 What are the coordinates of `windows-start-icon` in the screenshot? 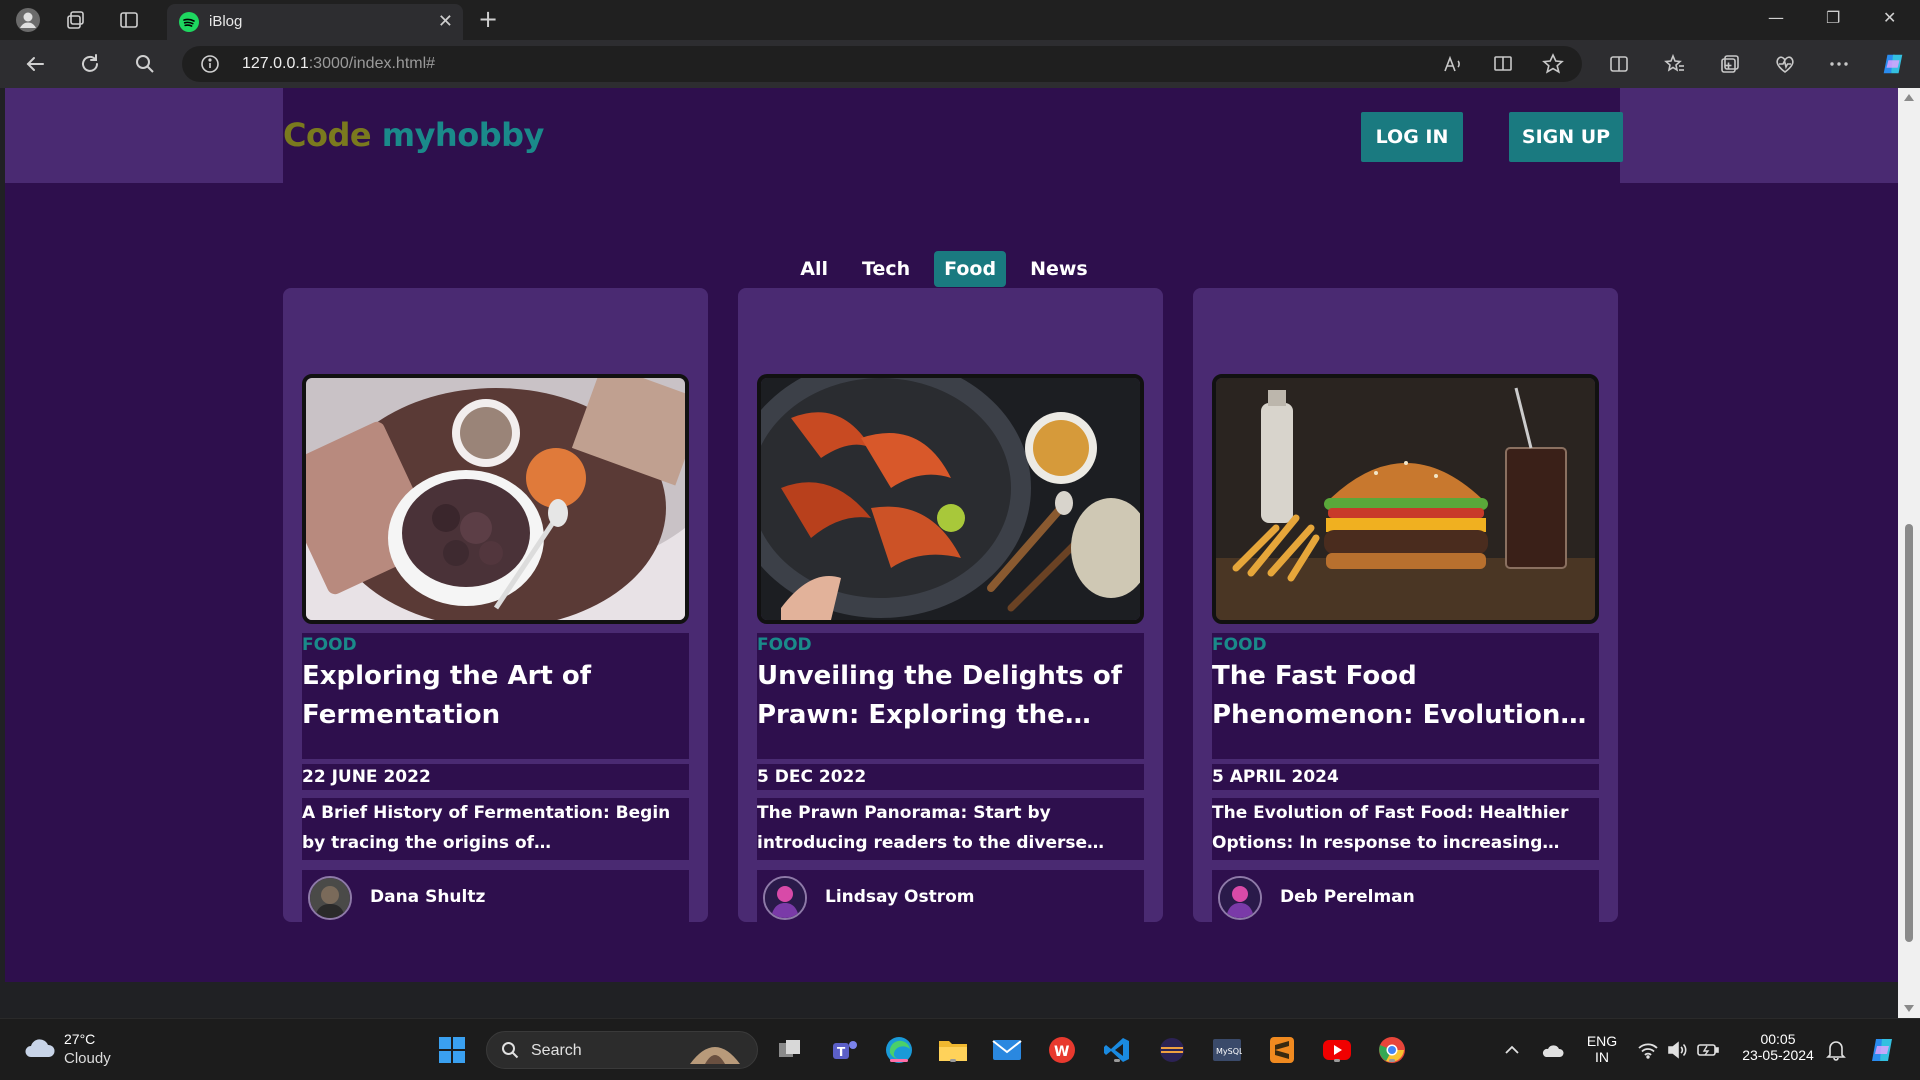 It's located at (452, 1050).